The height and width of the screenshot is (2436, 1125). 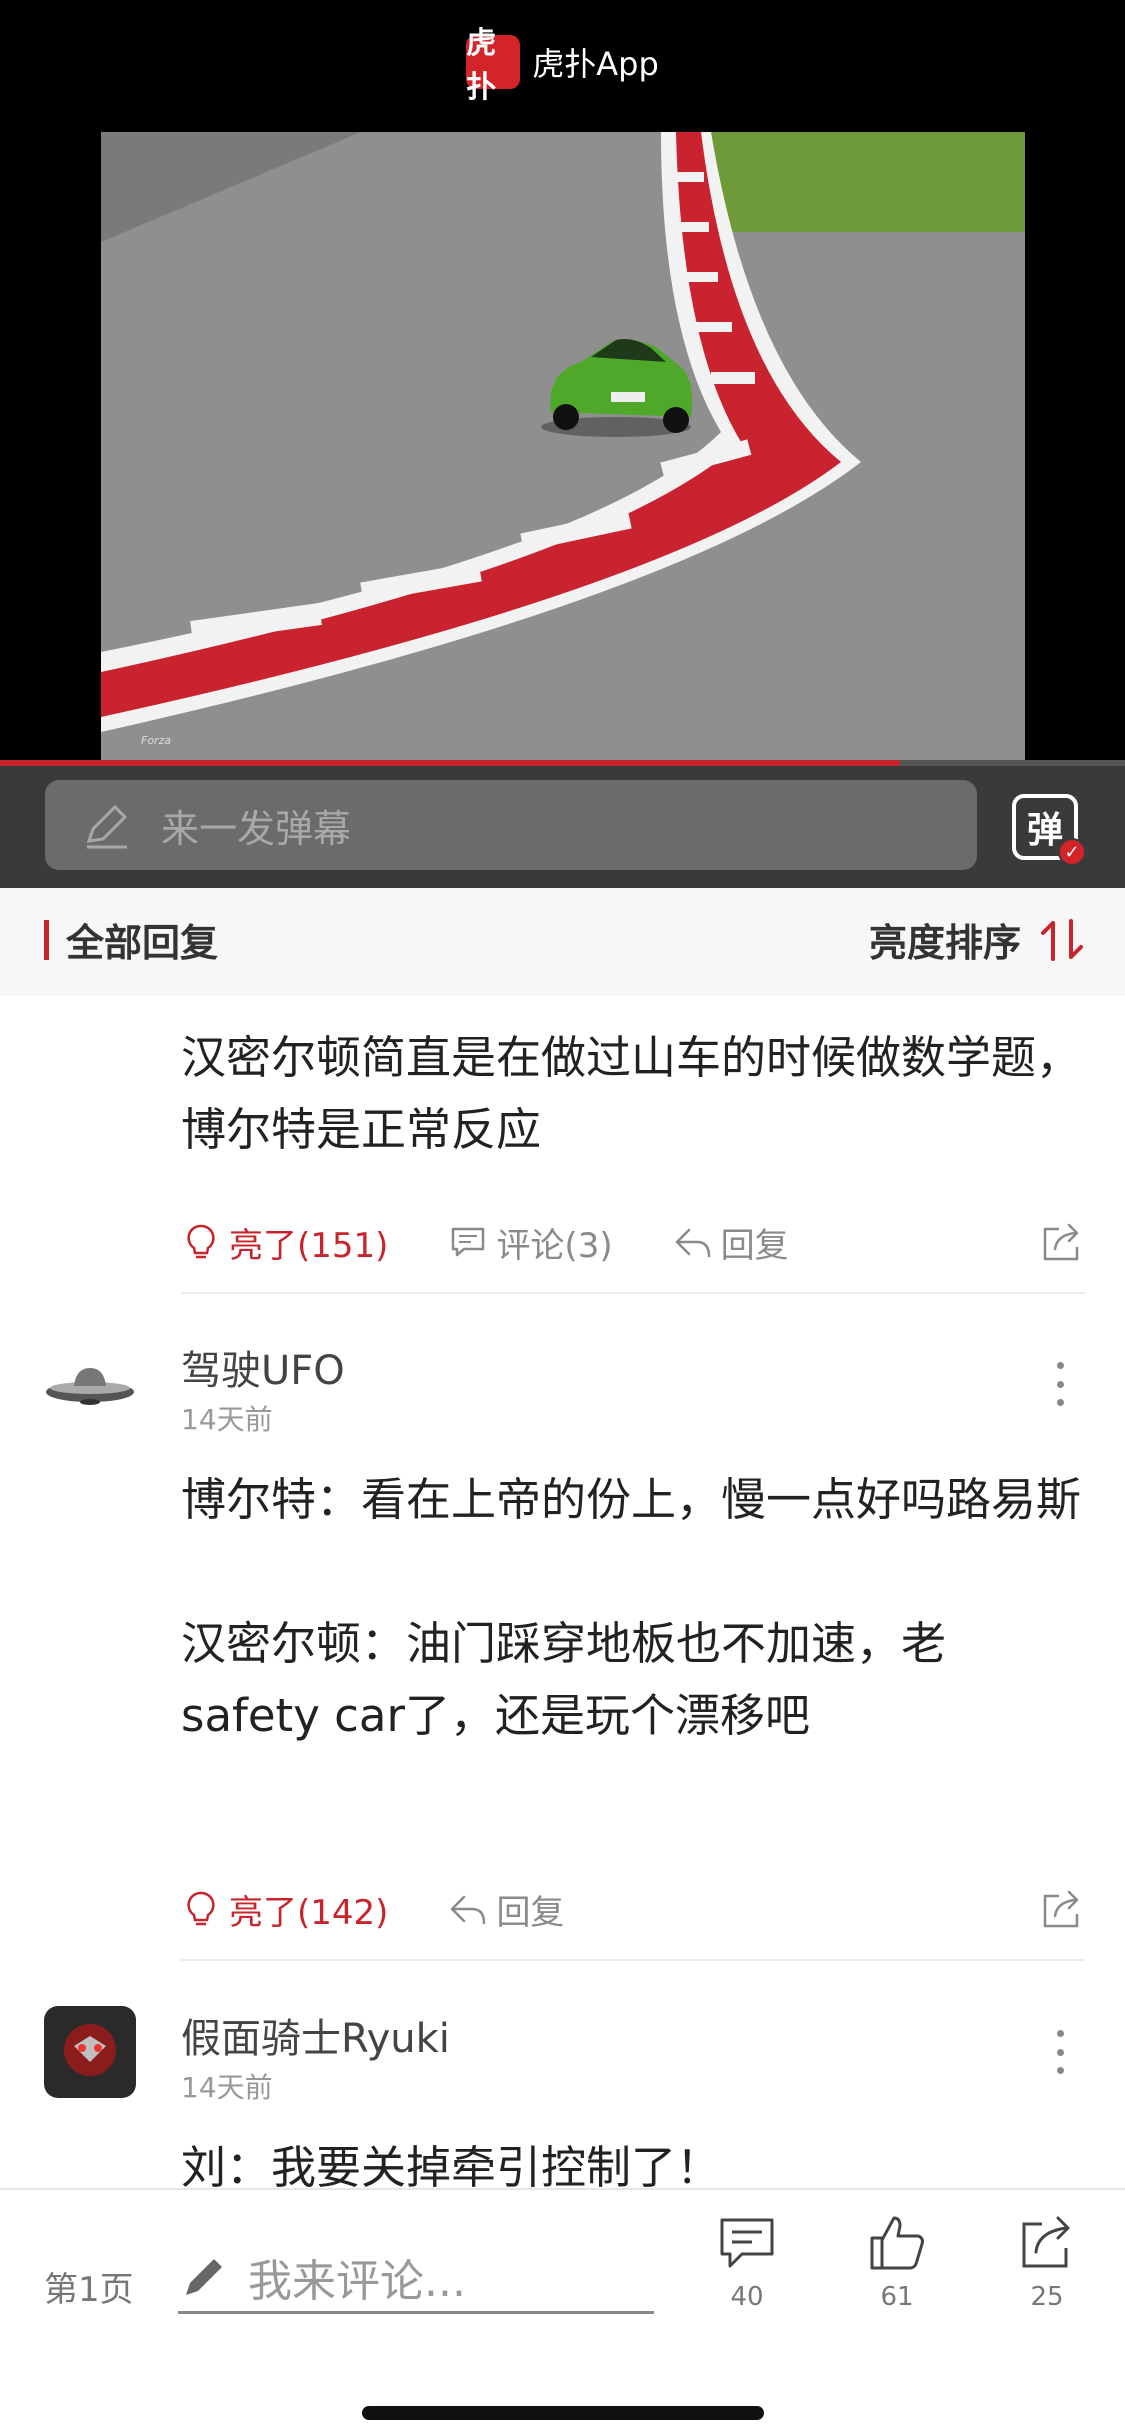 I want to click on light-button: 亮了(142), so click(x=284, y=1909).